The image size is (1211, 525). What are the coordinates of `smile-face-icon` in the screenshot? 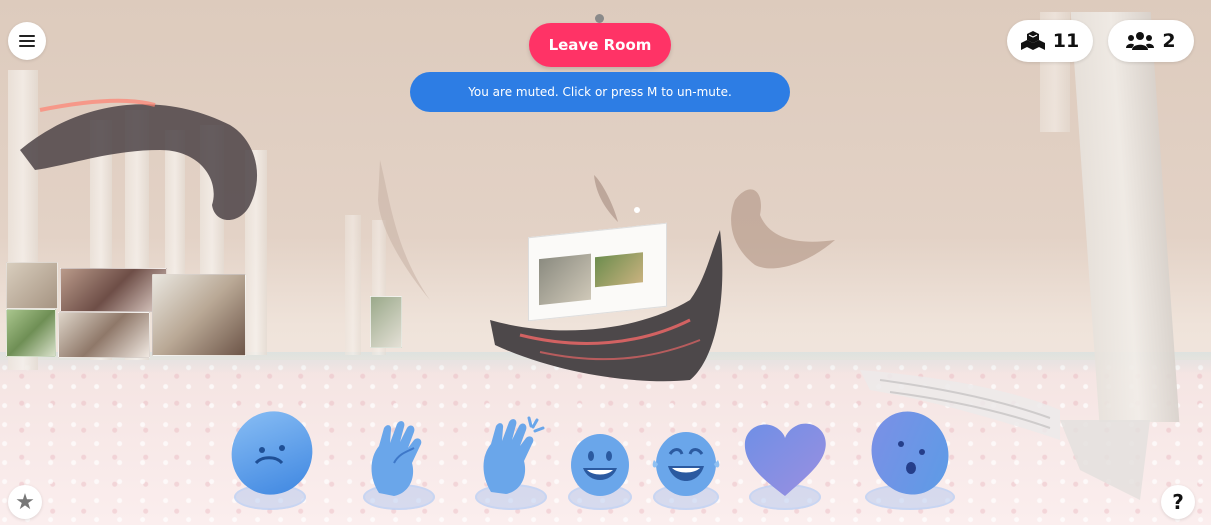 It's located at (600, 465).